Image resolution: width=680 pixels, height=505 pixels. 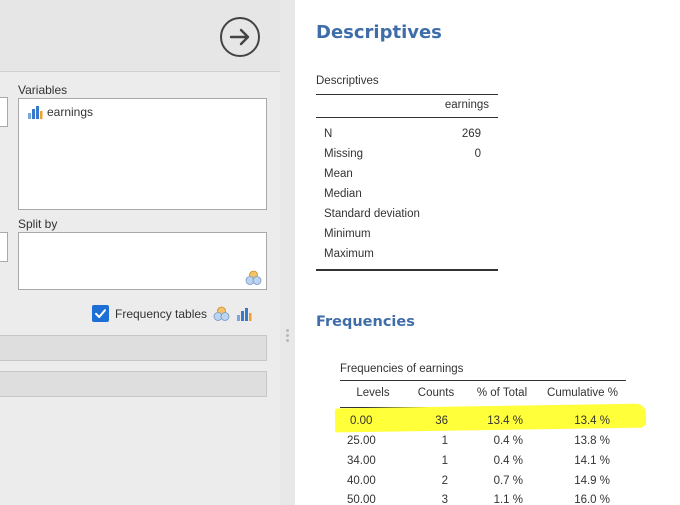 I want to click on frequency-tables-checkbox, so click(x=100, y=313).